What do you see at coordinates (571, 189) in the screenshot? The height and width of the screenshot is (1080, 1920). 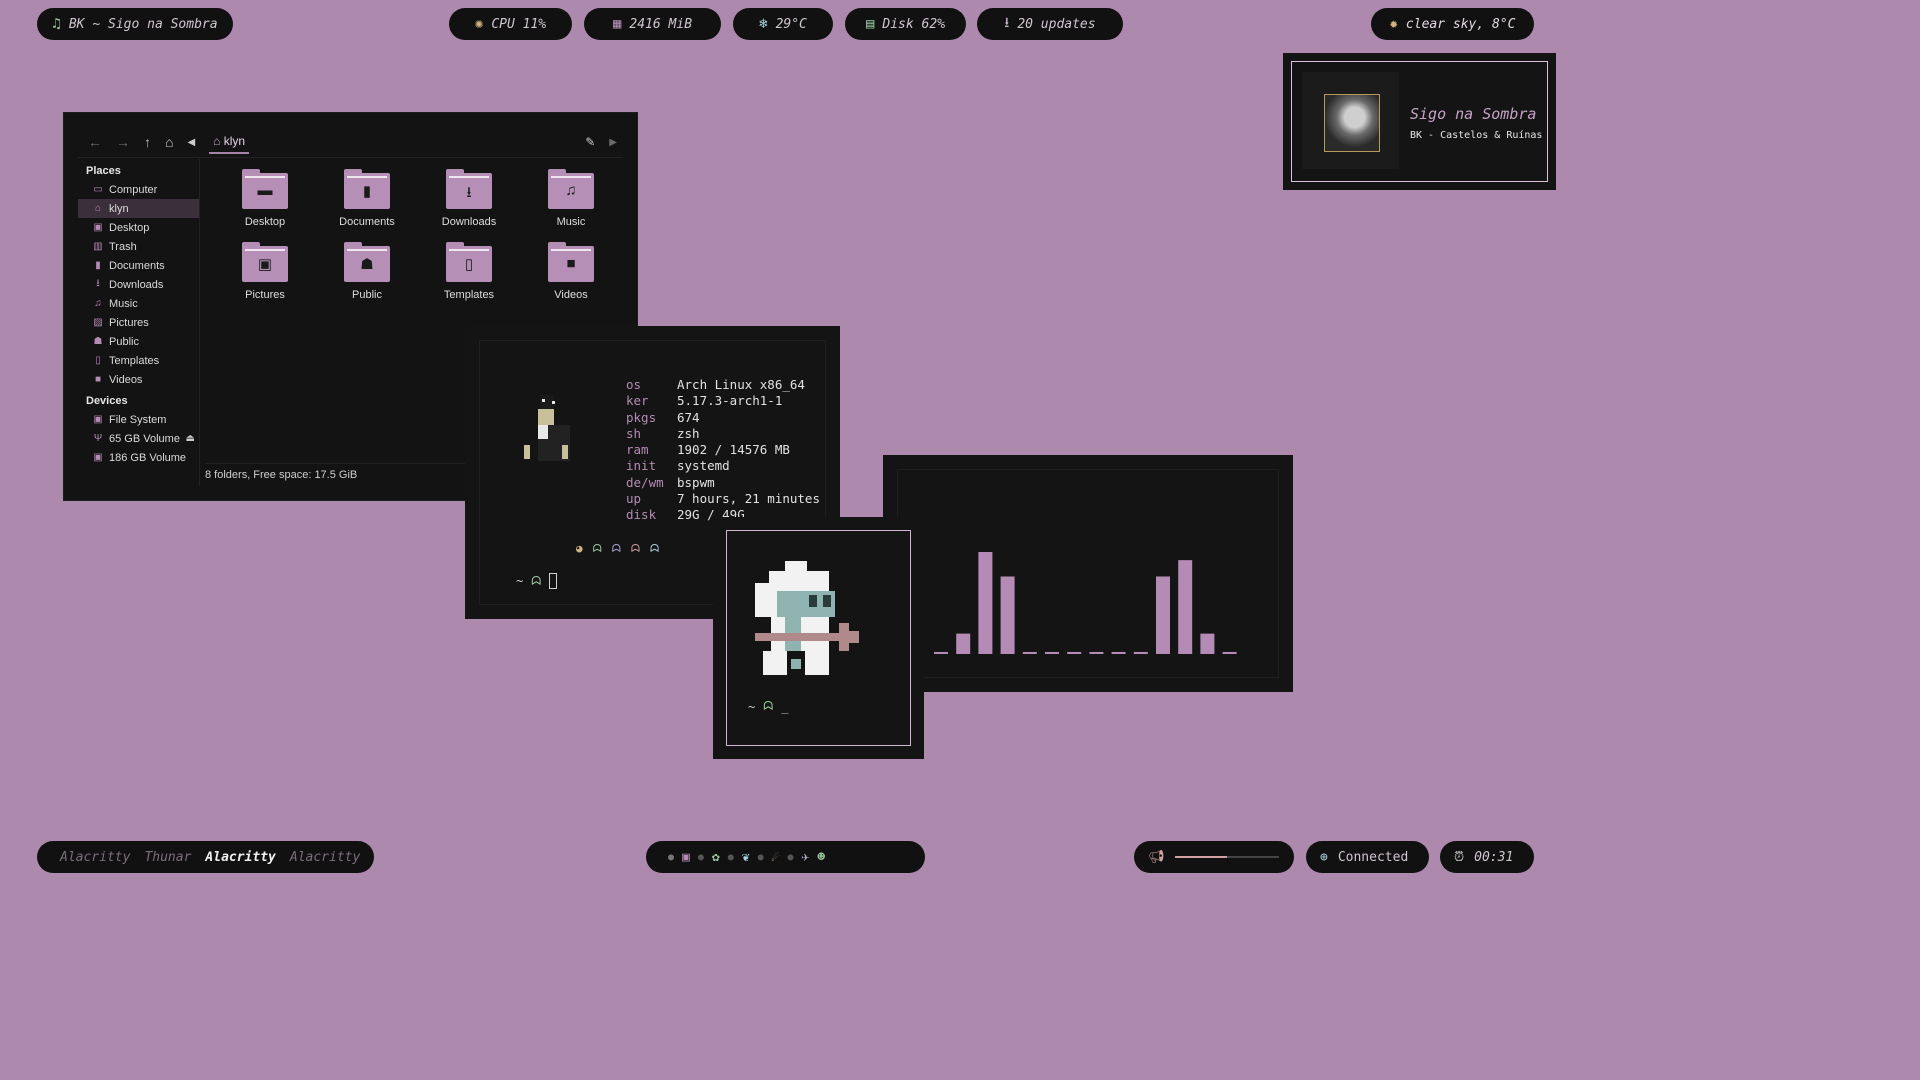 I see `folder-icon: ♫` at bounding box center [571, 189].